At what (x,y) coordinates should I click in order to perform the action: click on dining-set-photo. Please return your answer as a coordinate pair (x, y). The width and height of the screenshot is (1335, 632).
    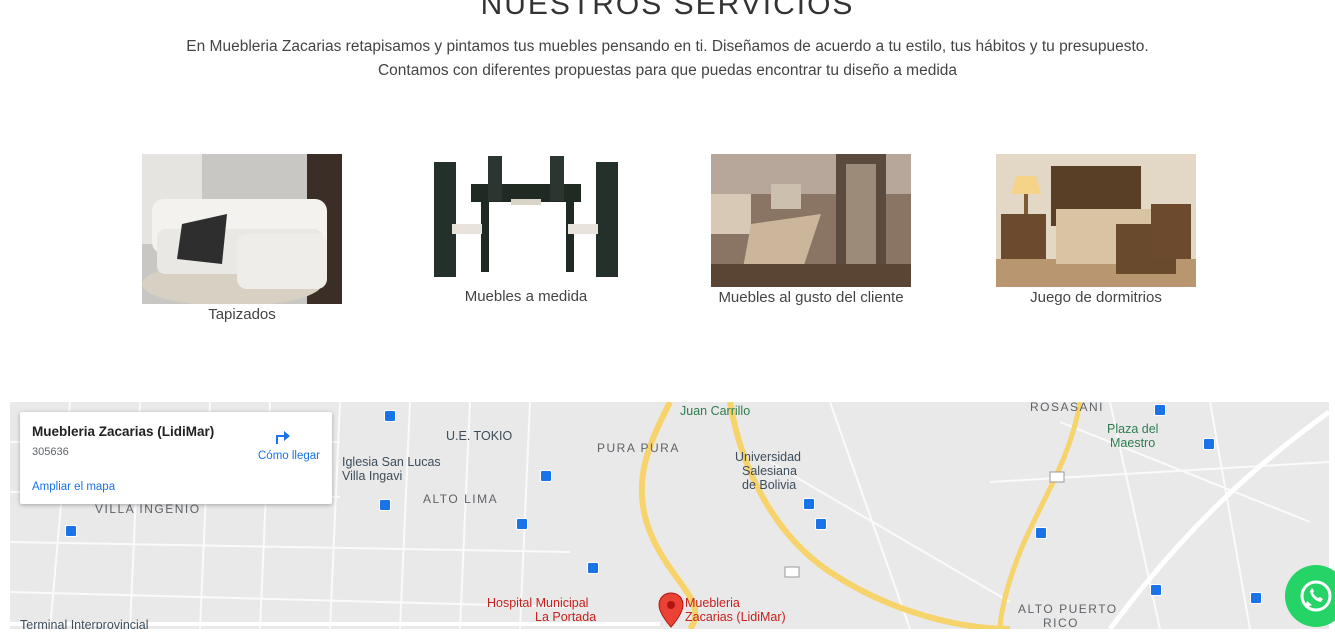
    Looking at the image, I should click on (526, 220).